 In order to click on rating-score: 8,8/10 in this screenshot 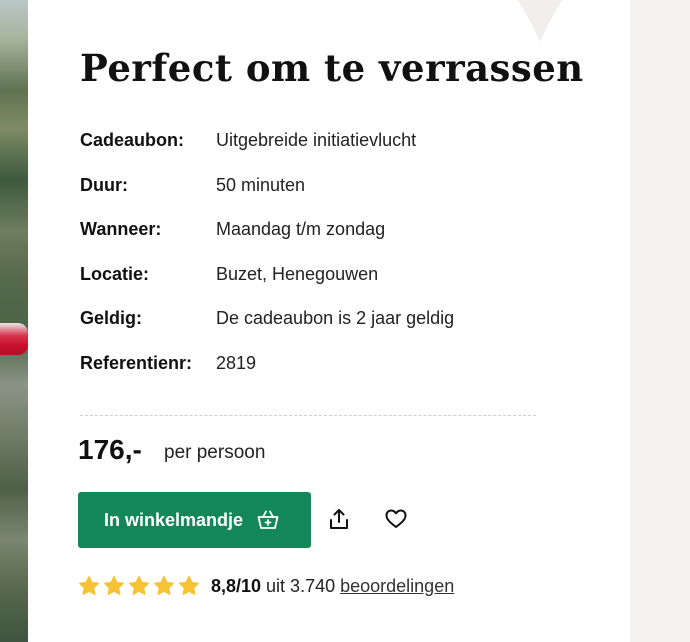, I will do `click(236, 585)`.